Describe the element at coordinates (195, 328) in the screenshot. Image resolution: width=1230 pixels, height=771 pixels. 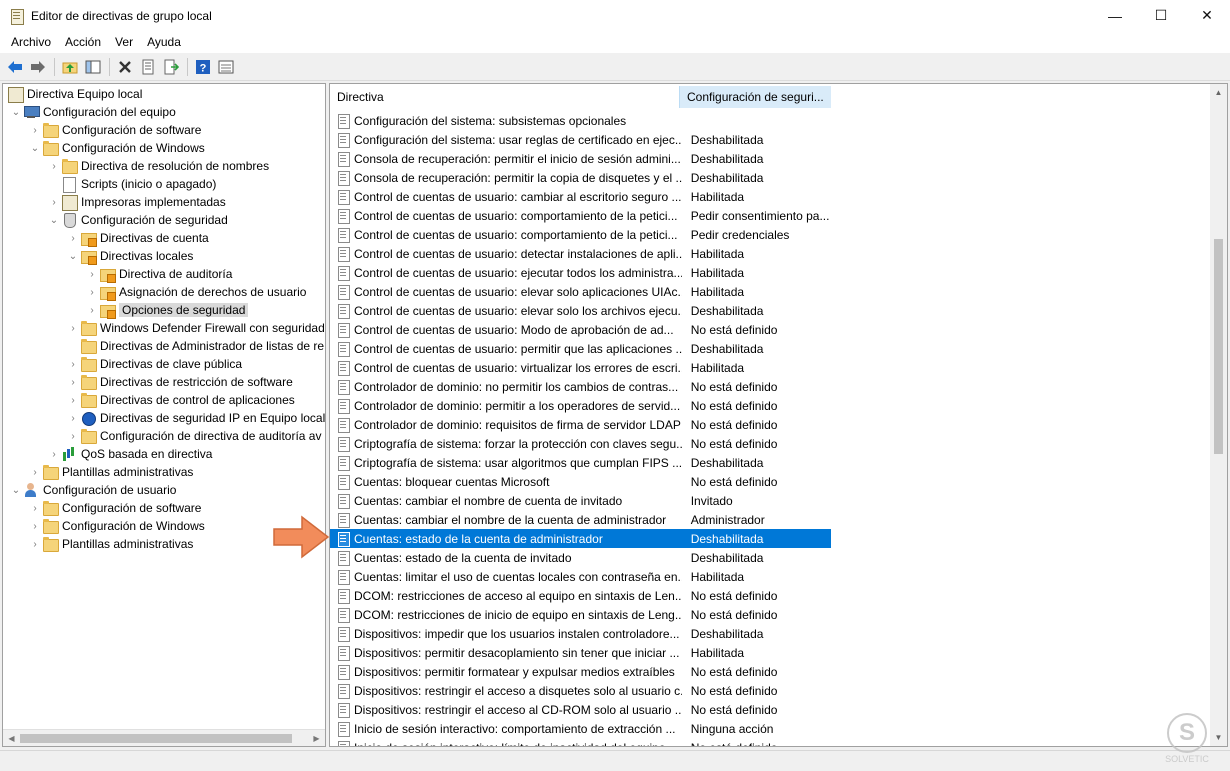
I see `tree-node: › Windows Defender Firewall con seguridad` at that location.